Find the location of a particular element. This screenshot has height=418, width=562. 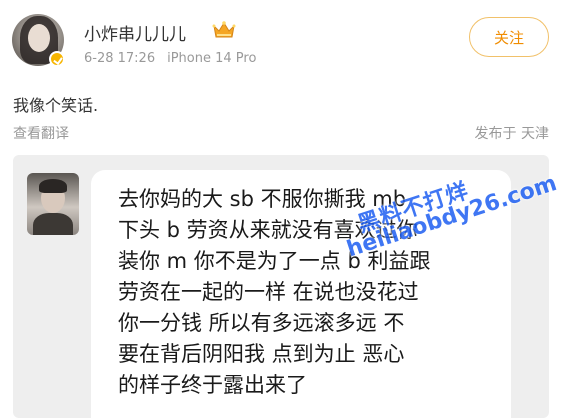

message-avatar is located at coordinates (53, 204).